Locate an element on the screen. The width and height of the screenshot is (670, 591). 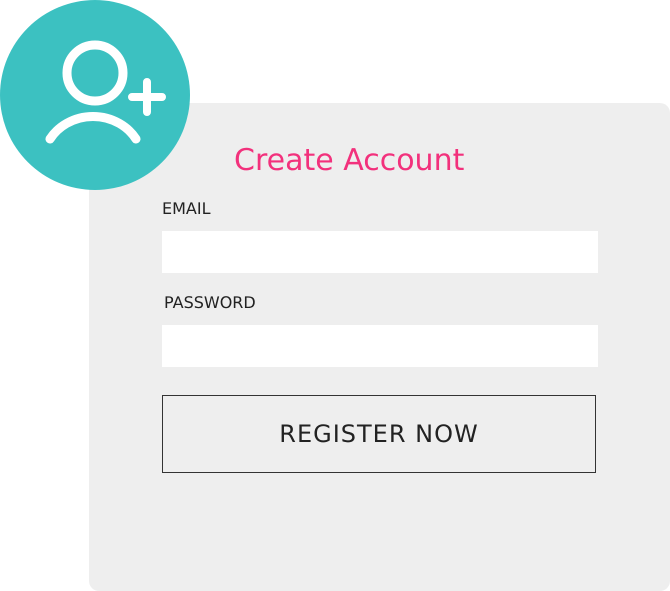
register-button: REGISTER NOW is located at coordinates (379, 434).